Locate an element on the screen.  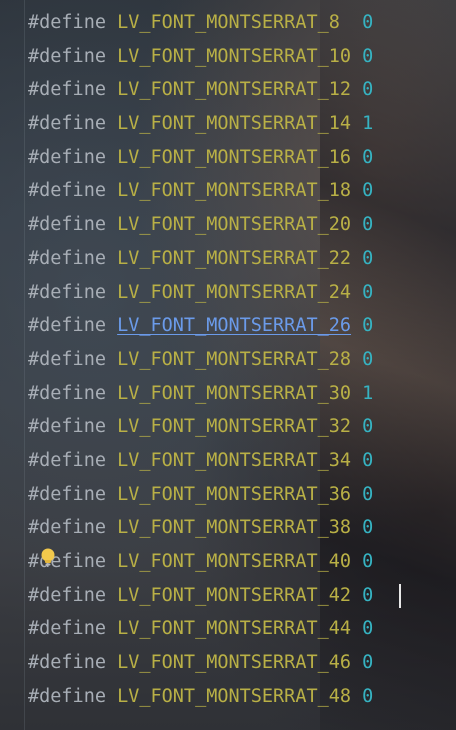
macro-name: LV_FONT_MONTSERRAT_24 is located at coordinates (234, 292).